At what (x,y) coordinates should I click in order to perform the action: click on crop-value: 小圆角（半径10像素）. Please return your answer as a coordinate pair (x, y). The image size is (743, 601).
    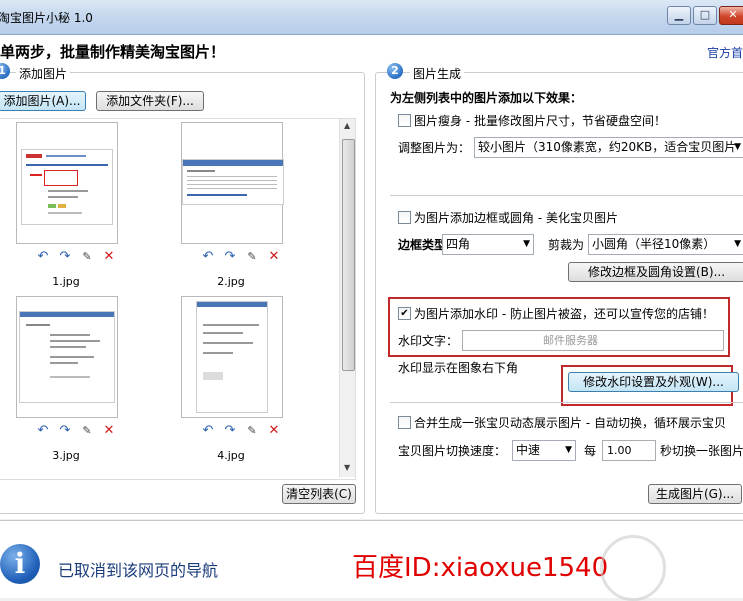
    Looking at the image, I should click on (654, 244).